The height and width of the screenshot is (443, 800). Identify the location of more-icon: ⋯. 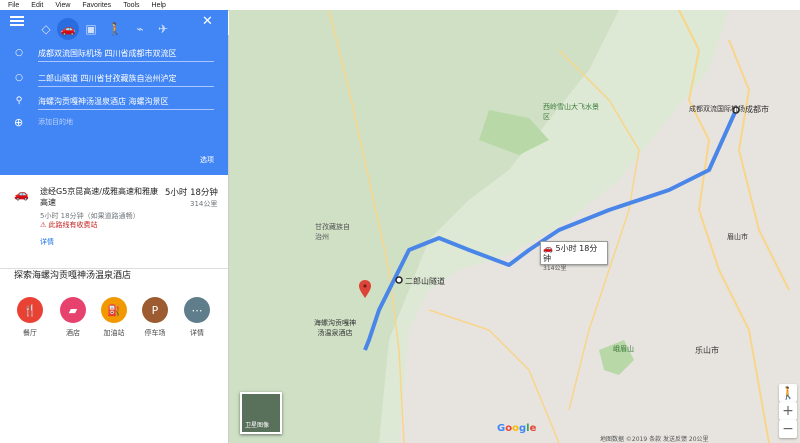
(197, 310).